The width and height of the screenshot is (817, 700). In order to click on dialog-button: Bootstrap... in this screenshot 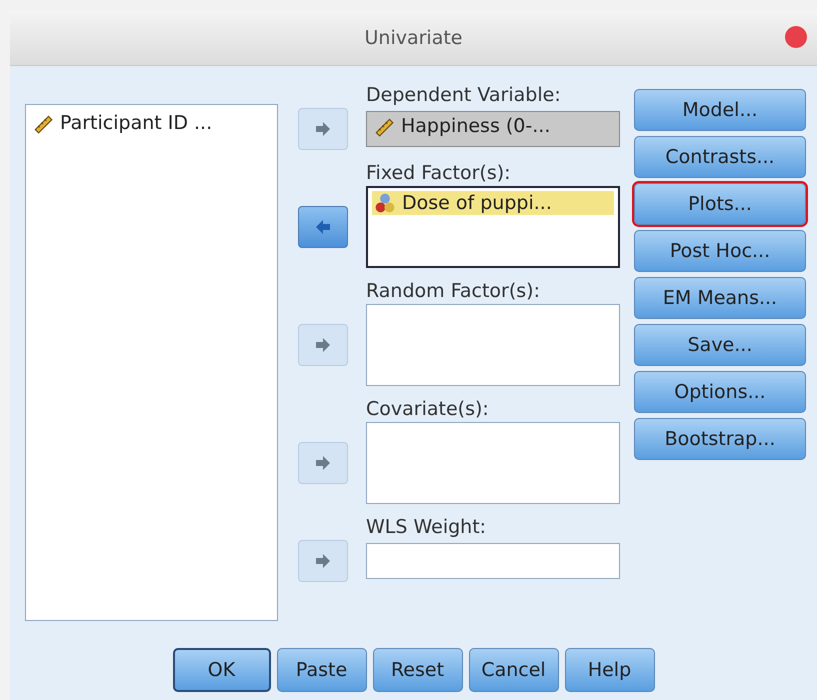, I will do `click(720, 439)`.